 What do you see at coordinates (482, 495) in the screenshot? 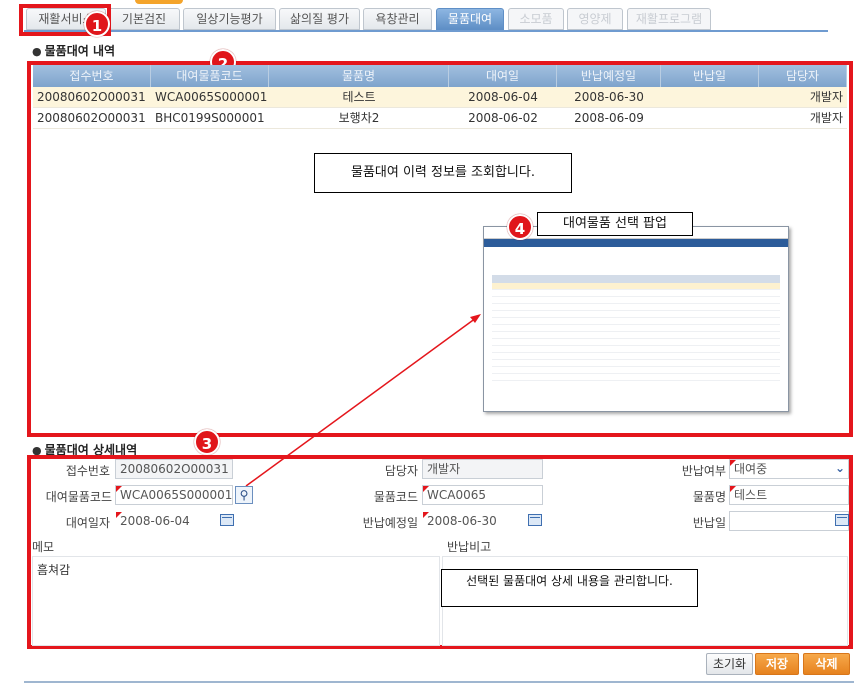
I see `item-code-field: WCA0065` at bounding box center [482, 495].